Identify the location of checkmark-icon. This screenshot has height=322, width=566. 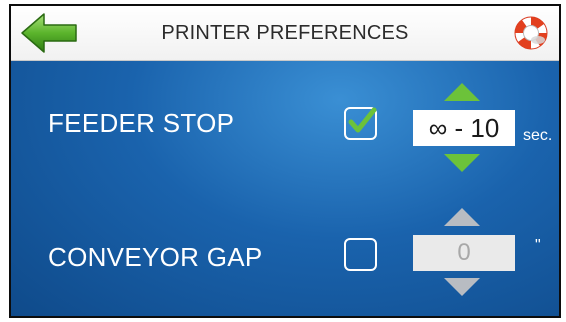
(362, 120).